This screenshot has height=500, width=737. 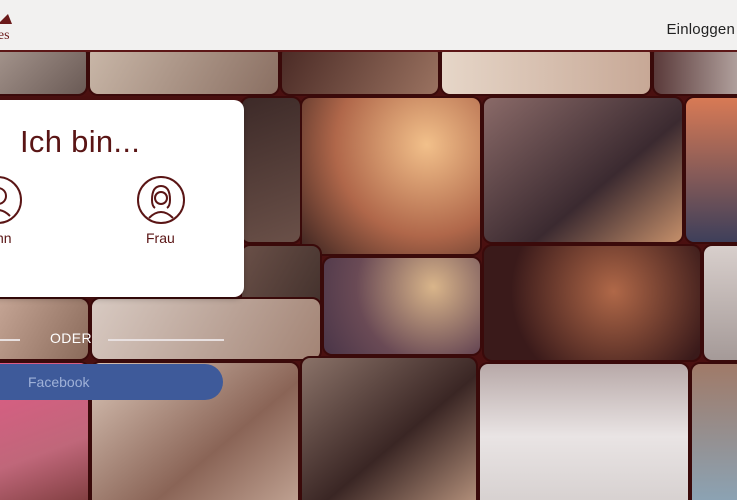 I want to click on logo-mark, so click(x=6, y=19).